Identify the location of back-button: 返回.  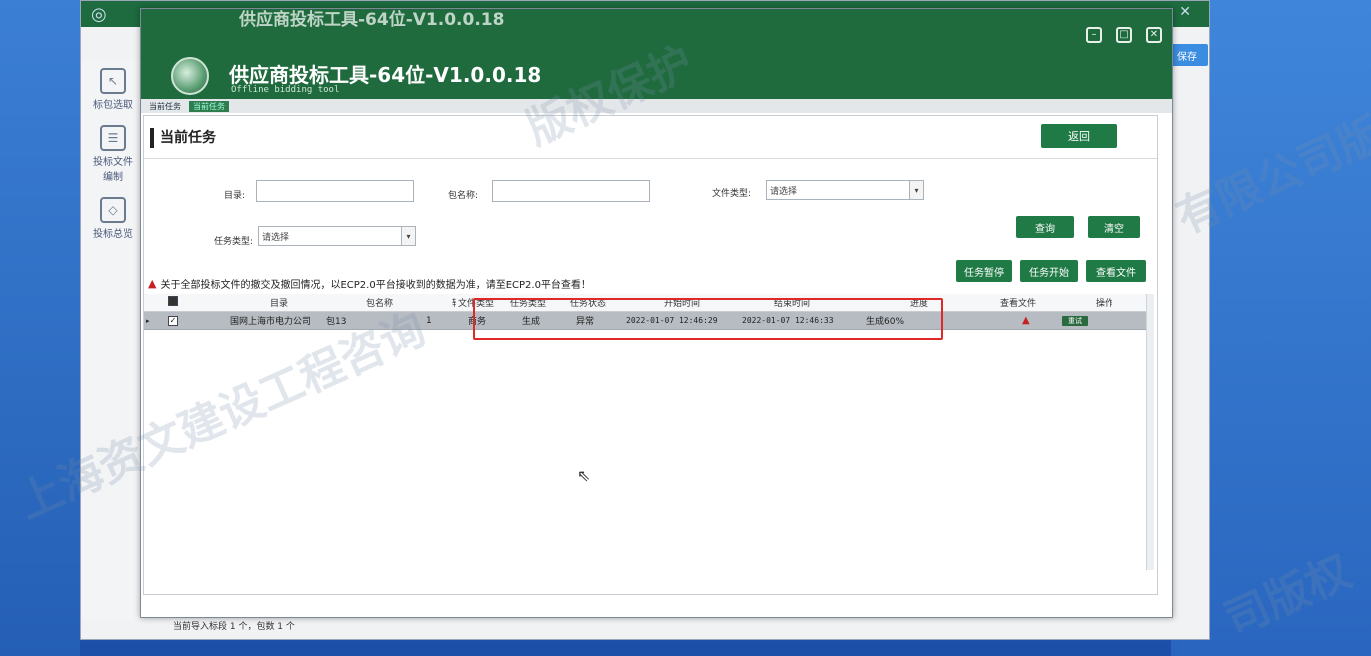
(1079, 136).